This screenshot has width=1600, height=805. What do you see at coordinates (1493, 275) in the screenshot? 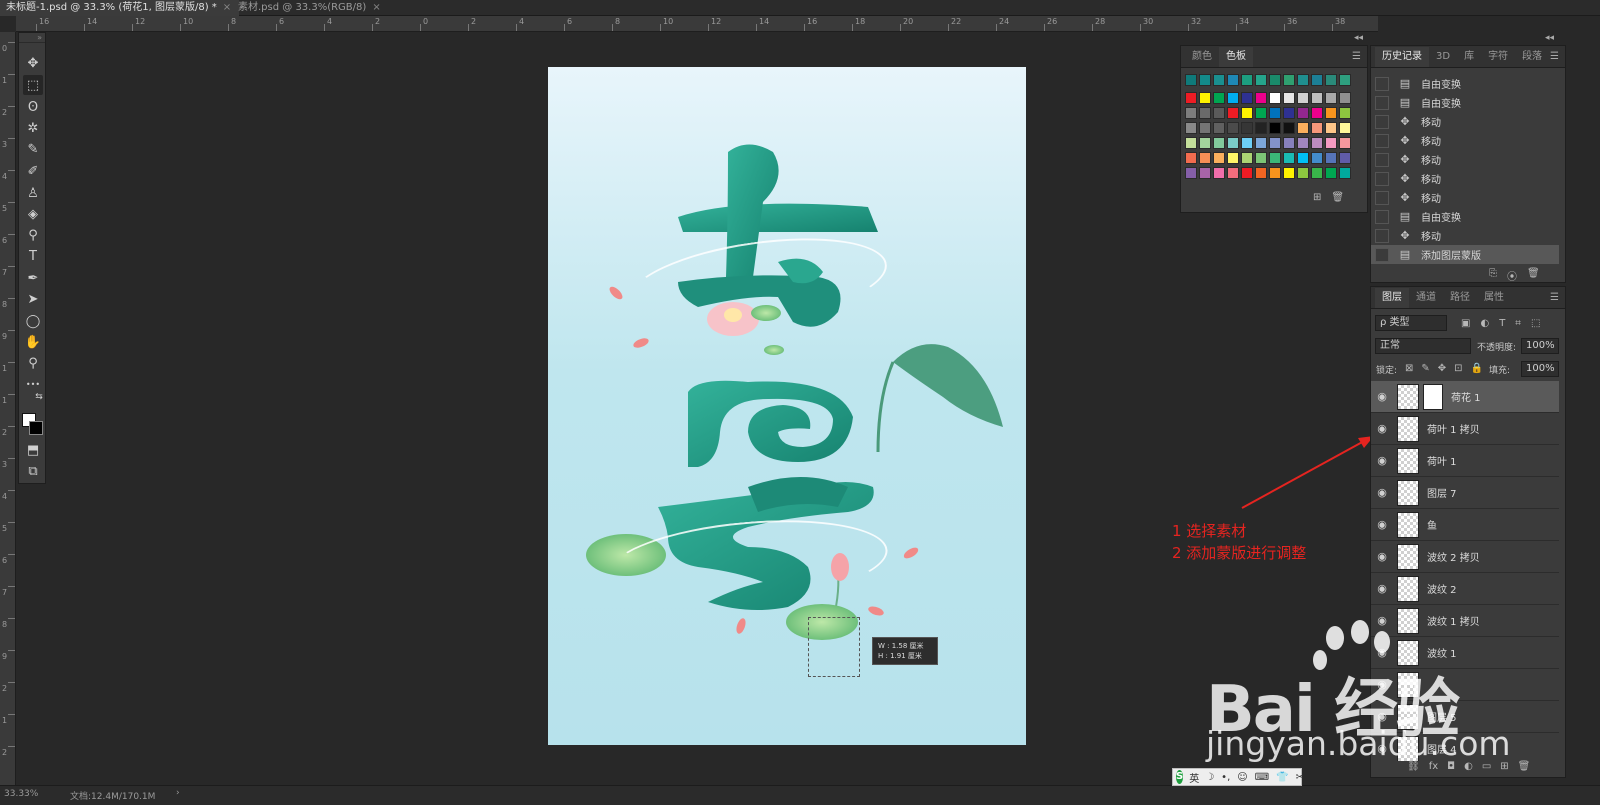
I see `new-document-from-state-icon: ⎘` at bounding box center [1493, 275].